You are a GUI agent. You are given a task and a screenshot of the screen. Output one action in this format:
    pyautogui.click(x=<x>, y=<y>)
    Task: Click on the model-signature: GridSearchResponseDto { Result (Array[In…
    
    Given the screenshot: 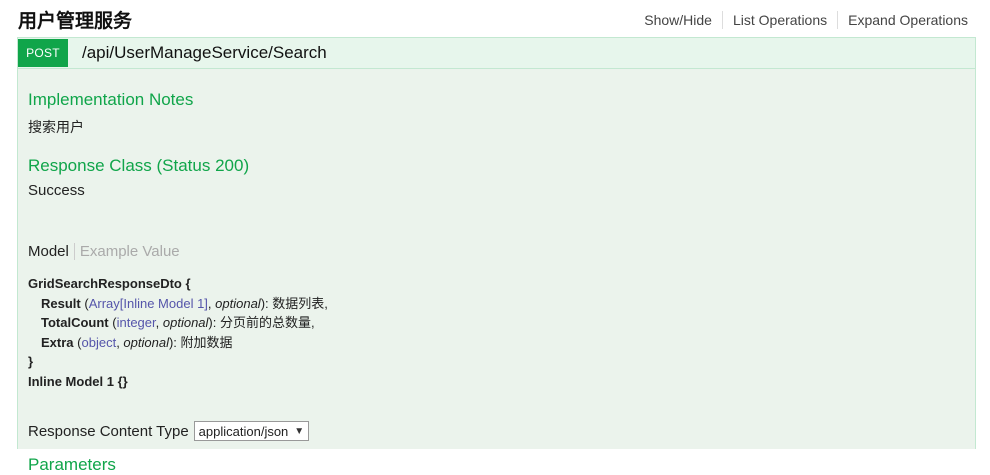 What is the action you would take?
    pyautogui.click(x=178, y=332)
    